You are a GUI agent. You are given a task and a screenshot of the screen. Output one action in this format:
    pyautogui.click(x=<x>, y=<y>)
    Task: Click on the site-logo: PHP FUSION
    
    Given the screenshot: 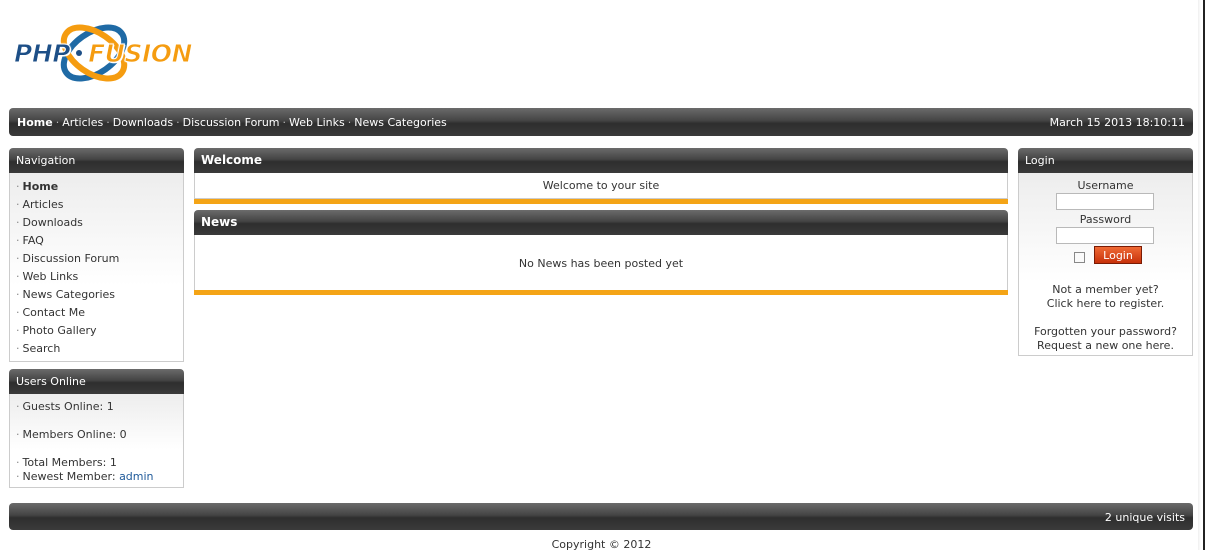 What is the action you would take?
    pyautogui.click(x=121, y=53)
    